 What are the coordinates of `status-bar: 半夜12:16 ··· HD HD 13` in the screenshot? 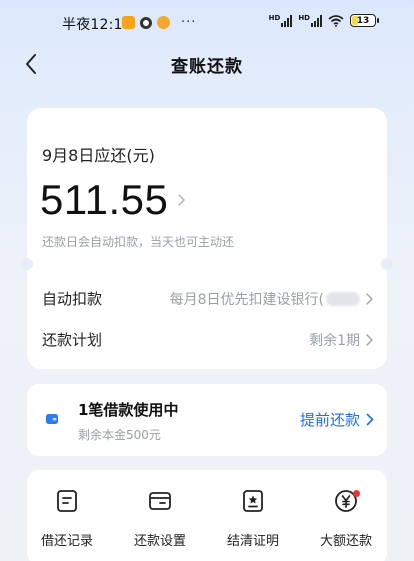 It's located at (207, 23).